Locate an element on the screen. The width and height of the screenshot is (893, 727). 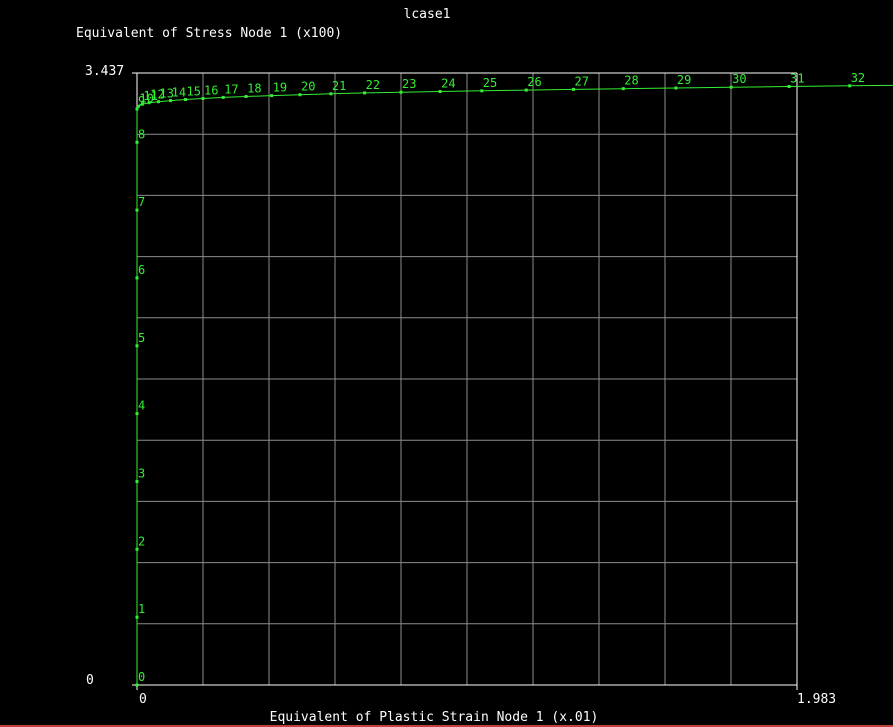
data-point-label: 30 is located at coordinates (739, 79).